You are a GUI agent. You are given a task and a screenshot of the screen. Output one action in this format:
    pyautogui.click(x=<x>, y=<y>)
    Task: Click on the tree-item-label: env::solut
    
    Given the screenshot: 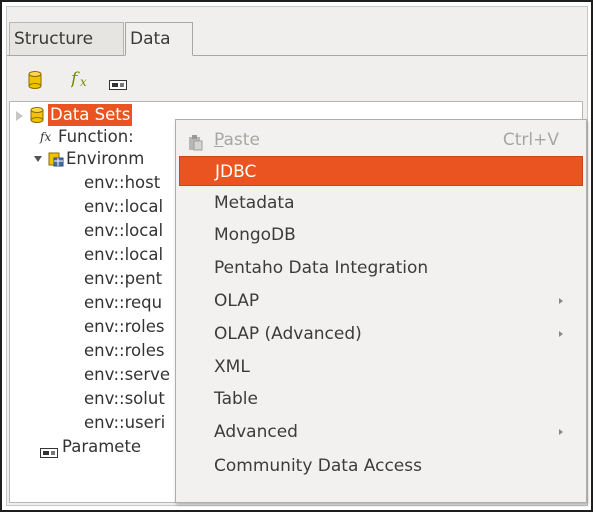 What is the action you would take?
    pyautogui.click(x=124, y=398)
    